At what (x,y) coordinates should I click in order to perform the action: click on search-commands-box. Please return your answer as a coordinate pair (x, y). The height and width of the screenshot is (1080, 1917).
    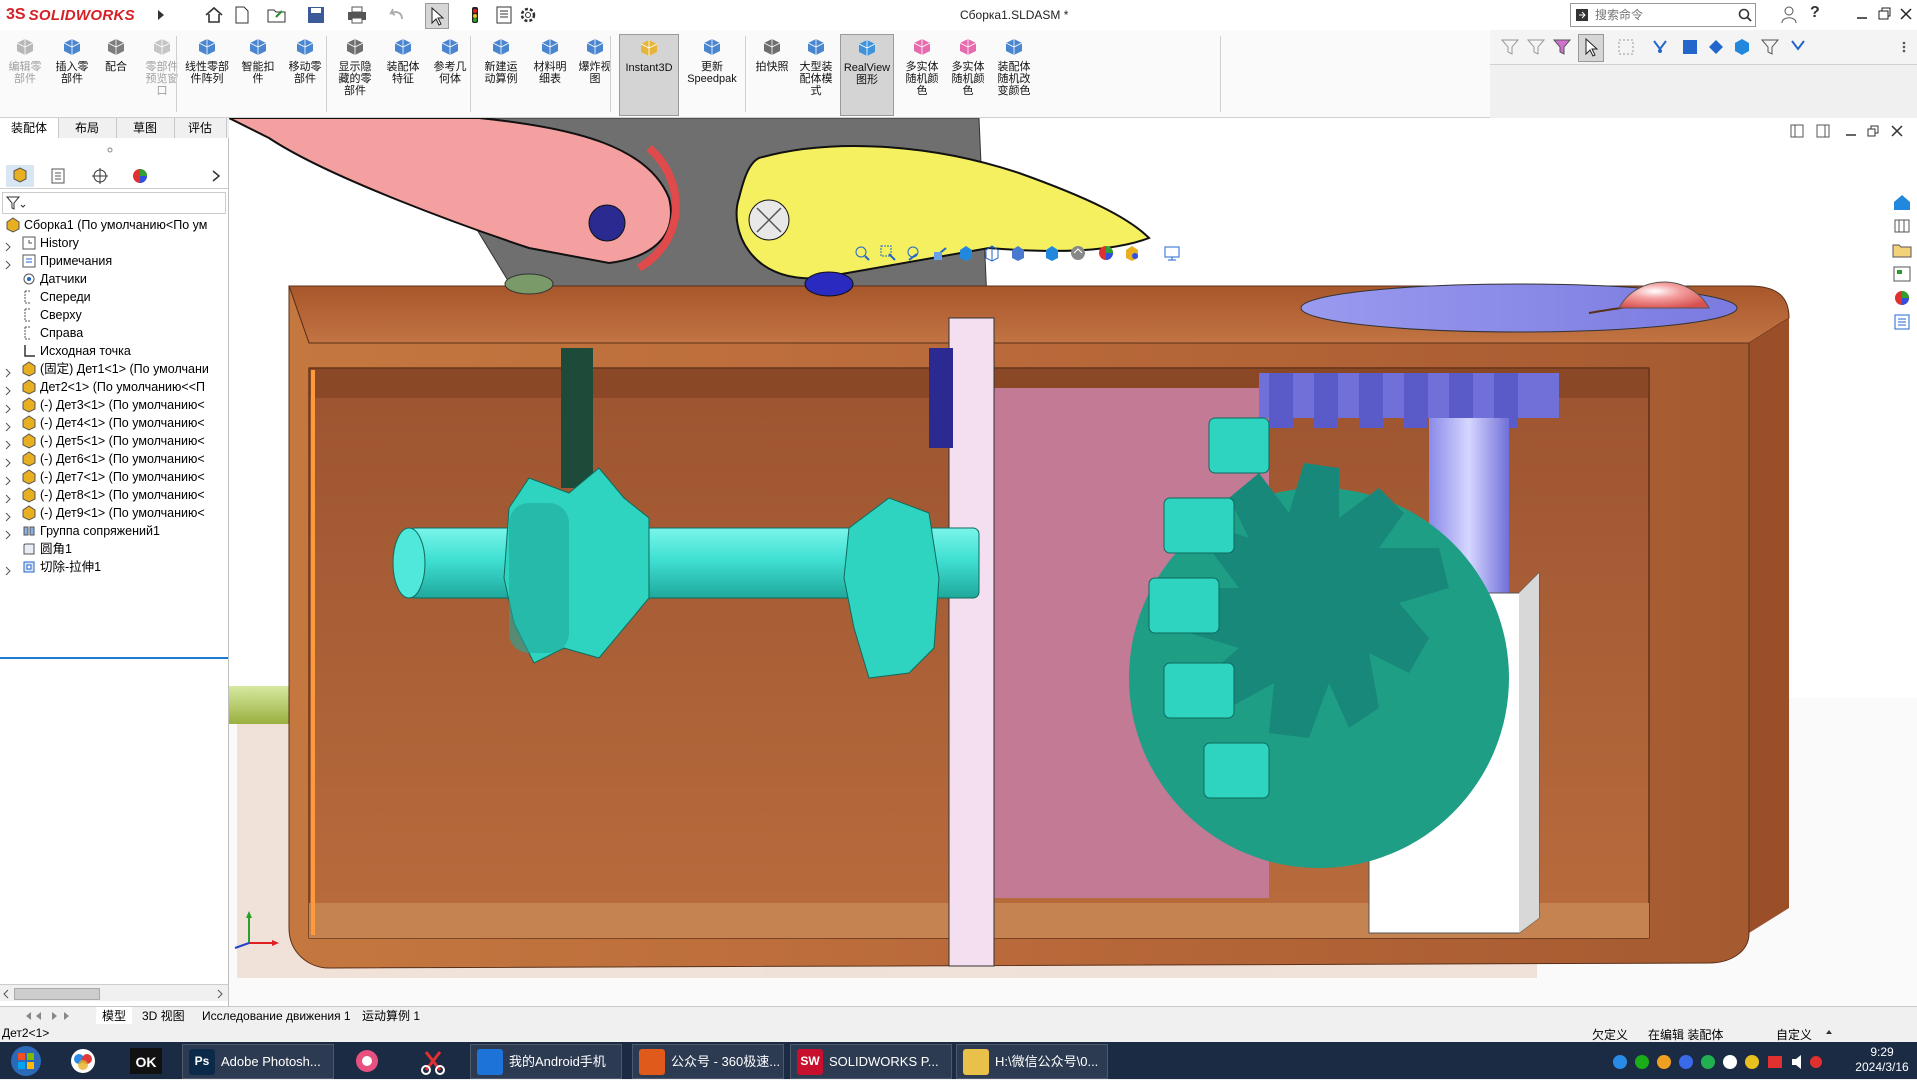
    Looking at the image, I should click on (1663, 15).